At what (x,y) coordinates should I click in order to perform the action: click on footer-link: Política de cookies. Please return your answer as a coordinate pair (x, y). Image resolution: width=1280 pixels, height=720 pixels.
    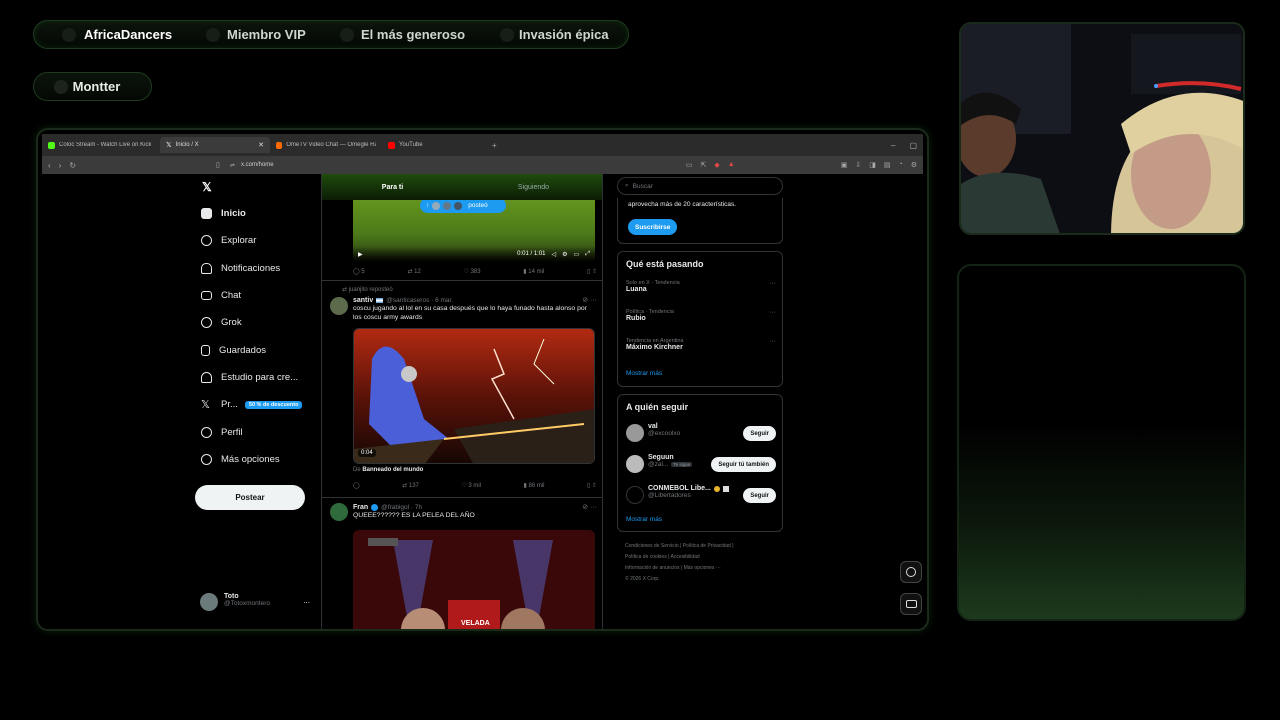
    Looking at the image, I should click on (646, 557).